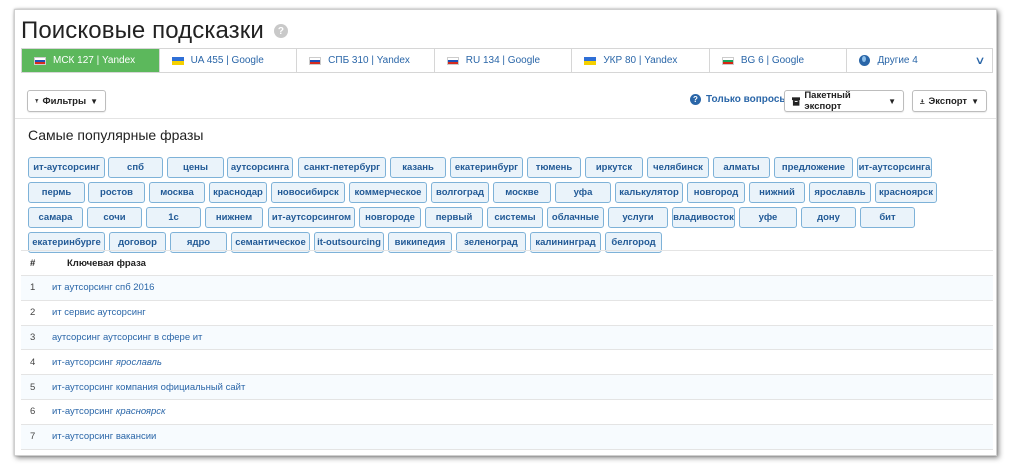 The height and width of the screenshot is (464, 1012). I want to click on row-number: 1, so click(33, 288).